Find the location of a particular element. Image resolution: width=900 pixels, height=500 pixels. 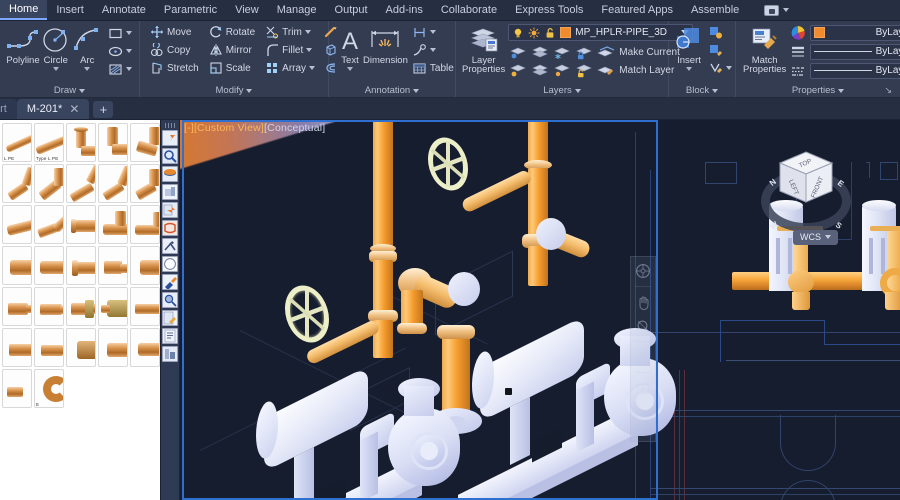

pipe-support-icon is located at coordinates (170, 174).